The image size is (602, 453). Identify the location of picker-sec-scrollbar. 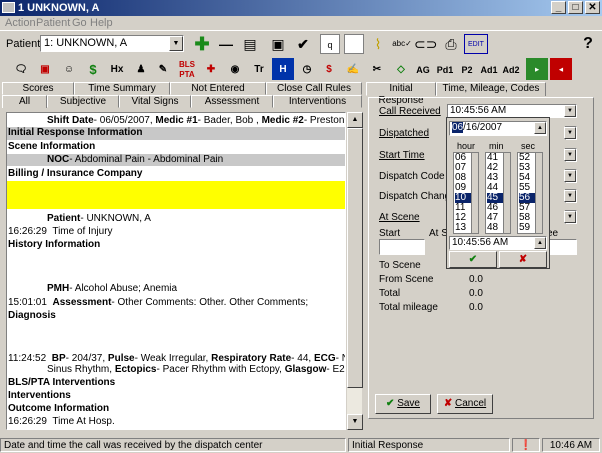
(538, 193).